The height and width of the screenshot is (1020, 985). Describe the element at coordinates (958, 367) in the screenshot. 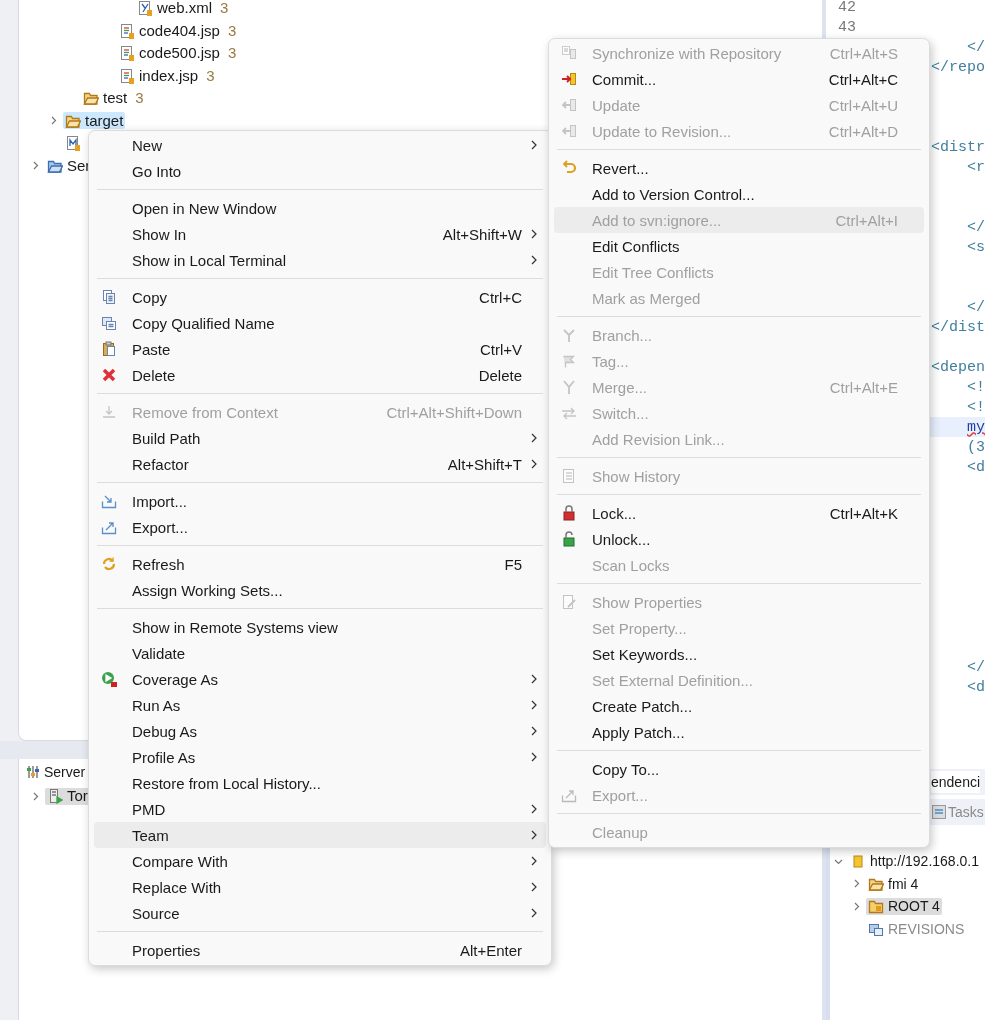

I see `code-text: <depen` at that location.